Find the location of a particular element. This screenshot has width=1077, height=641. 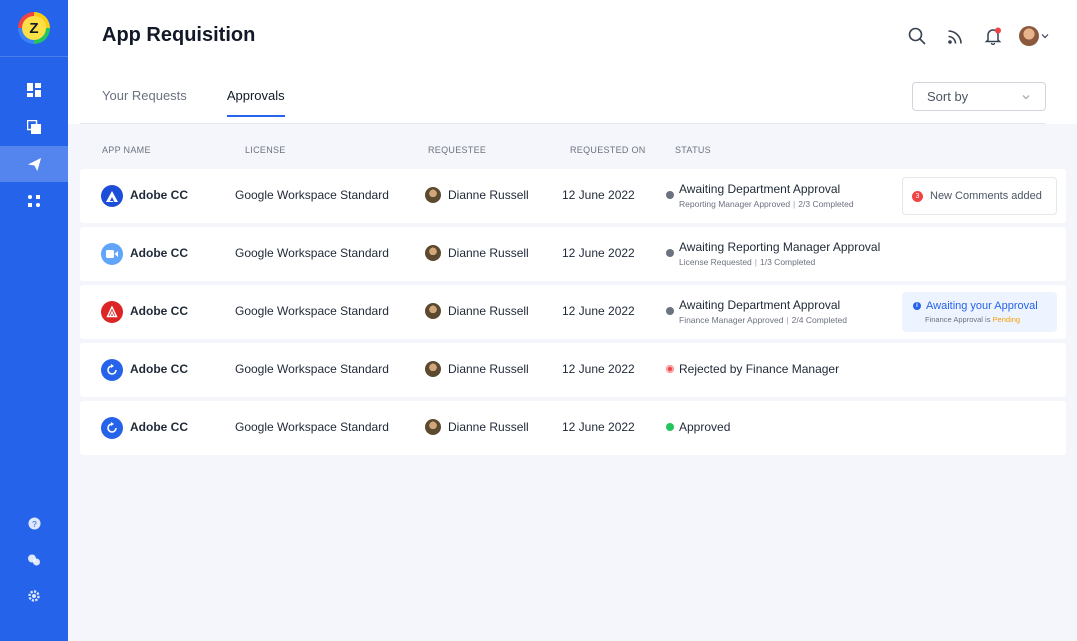

adobe-icon is located at coordinates (112, 196).